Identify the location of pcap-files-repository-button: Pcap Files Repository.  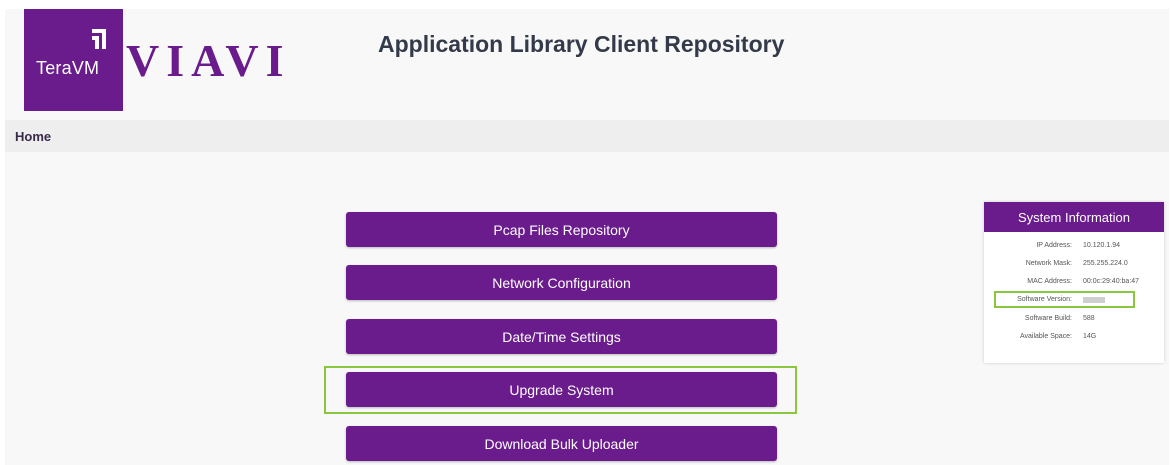
(561, 229).